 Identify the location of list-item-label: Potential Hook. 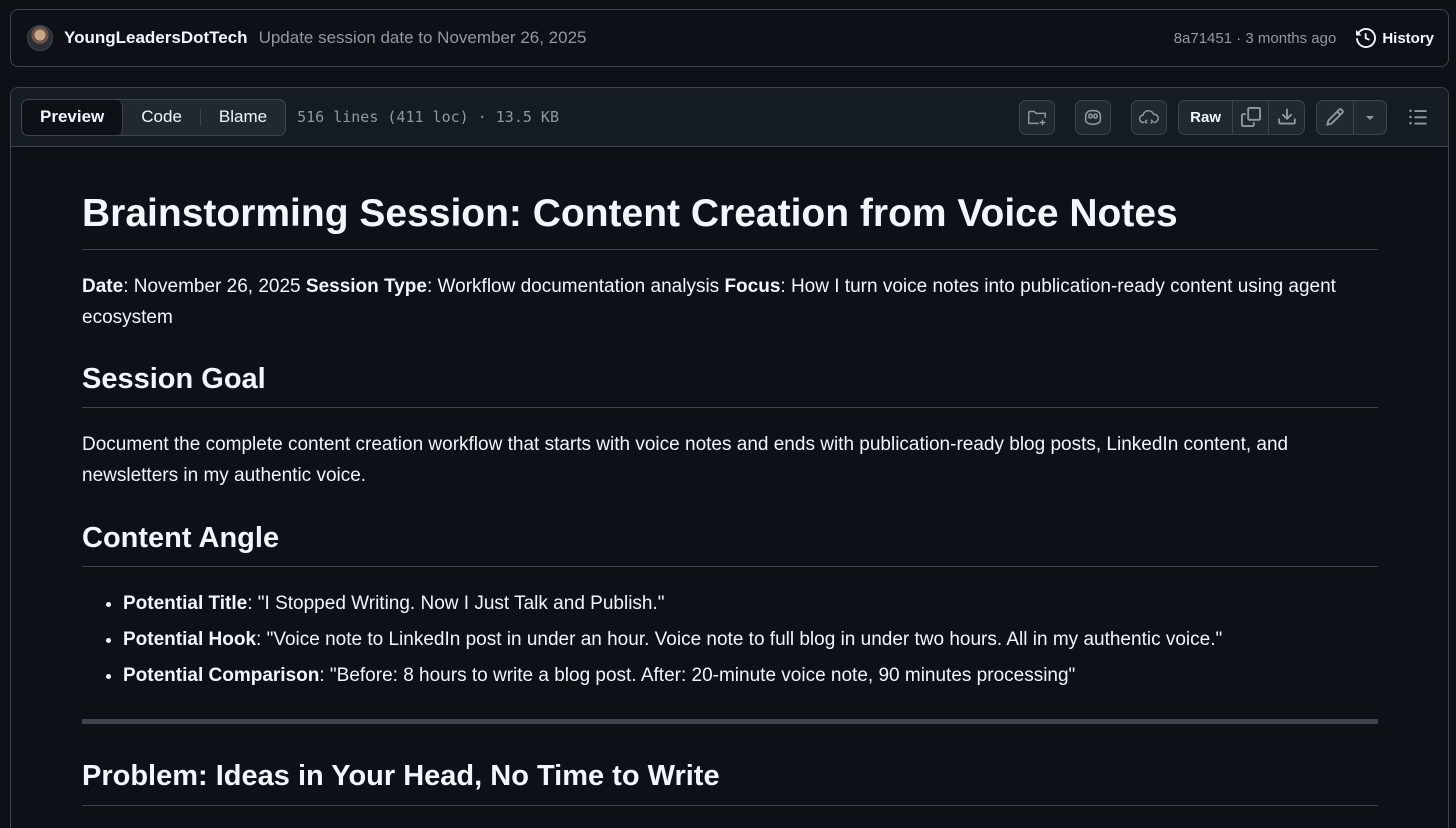
(190, 640).